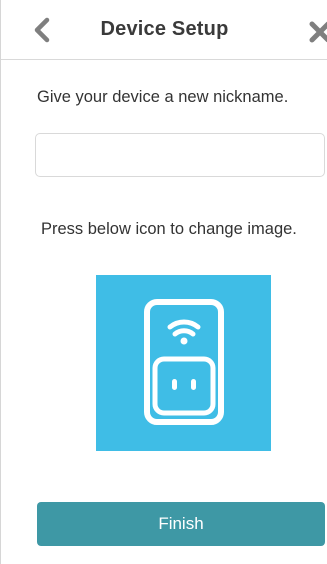 The height and width of the screenshot is (564, 327). I want to click on smart-plug-wifi-icon, so click(184, 362).